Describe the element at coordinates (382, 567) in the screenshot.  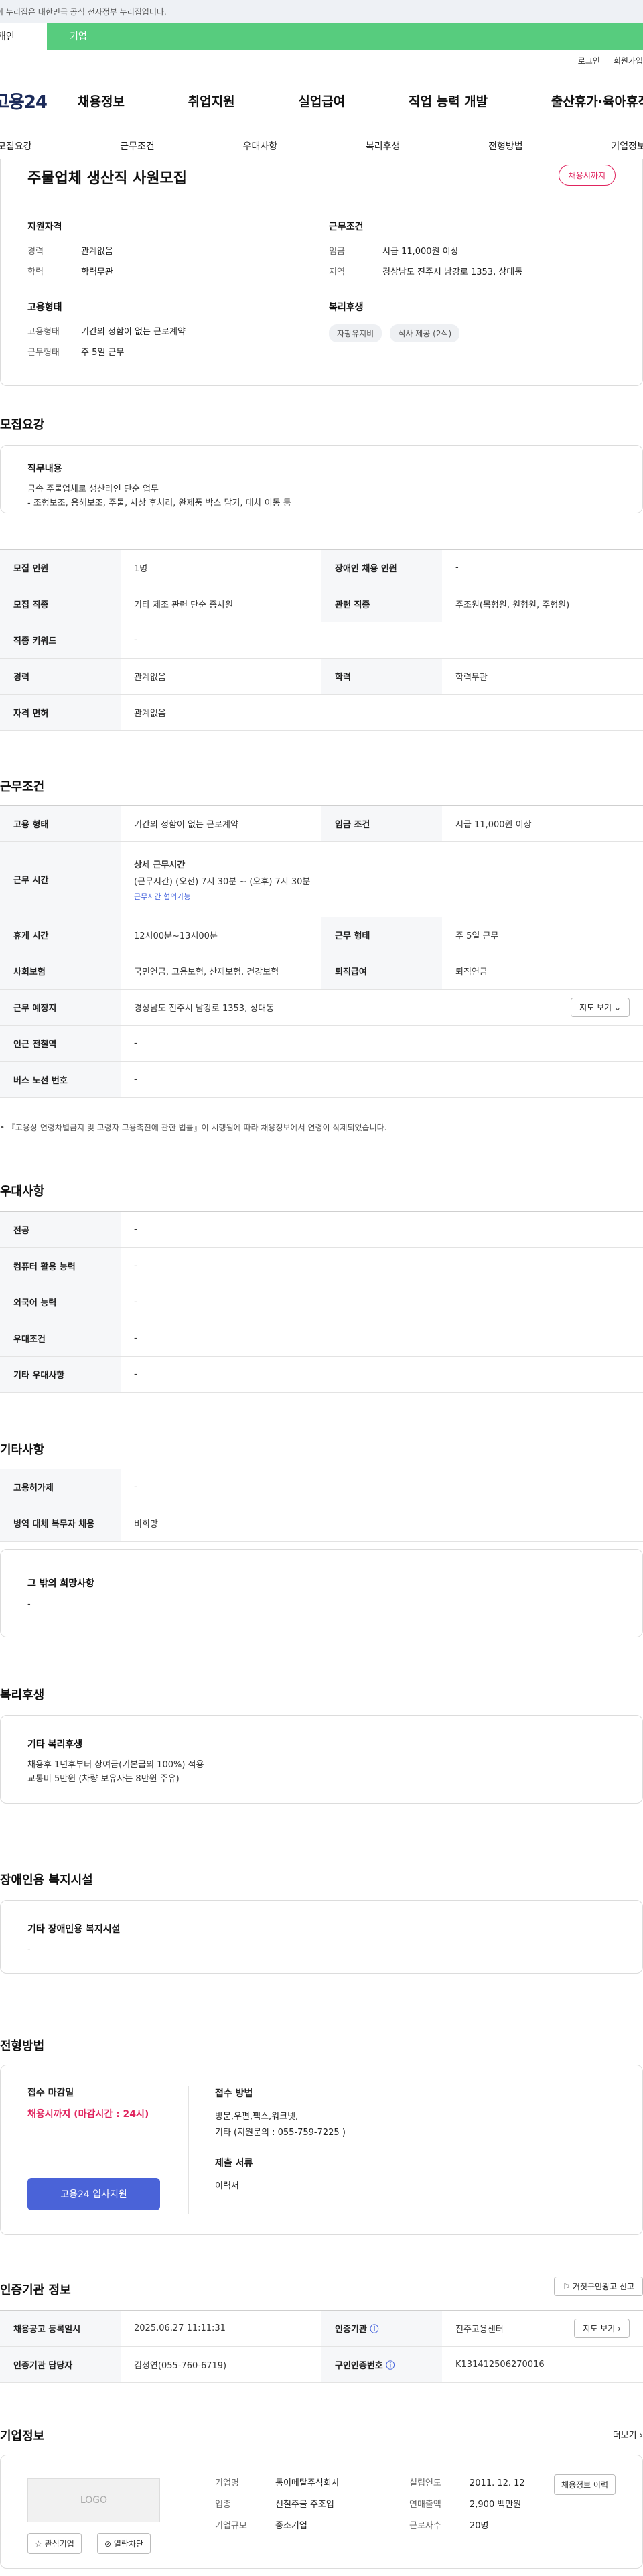
I see `cell-key: 장애인 채용 인원` at that location.